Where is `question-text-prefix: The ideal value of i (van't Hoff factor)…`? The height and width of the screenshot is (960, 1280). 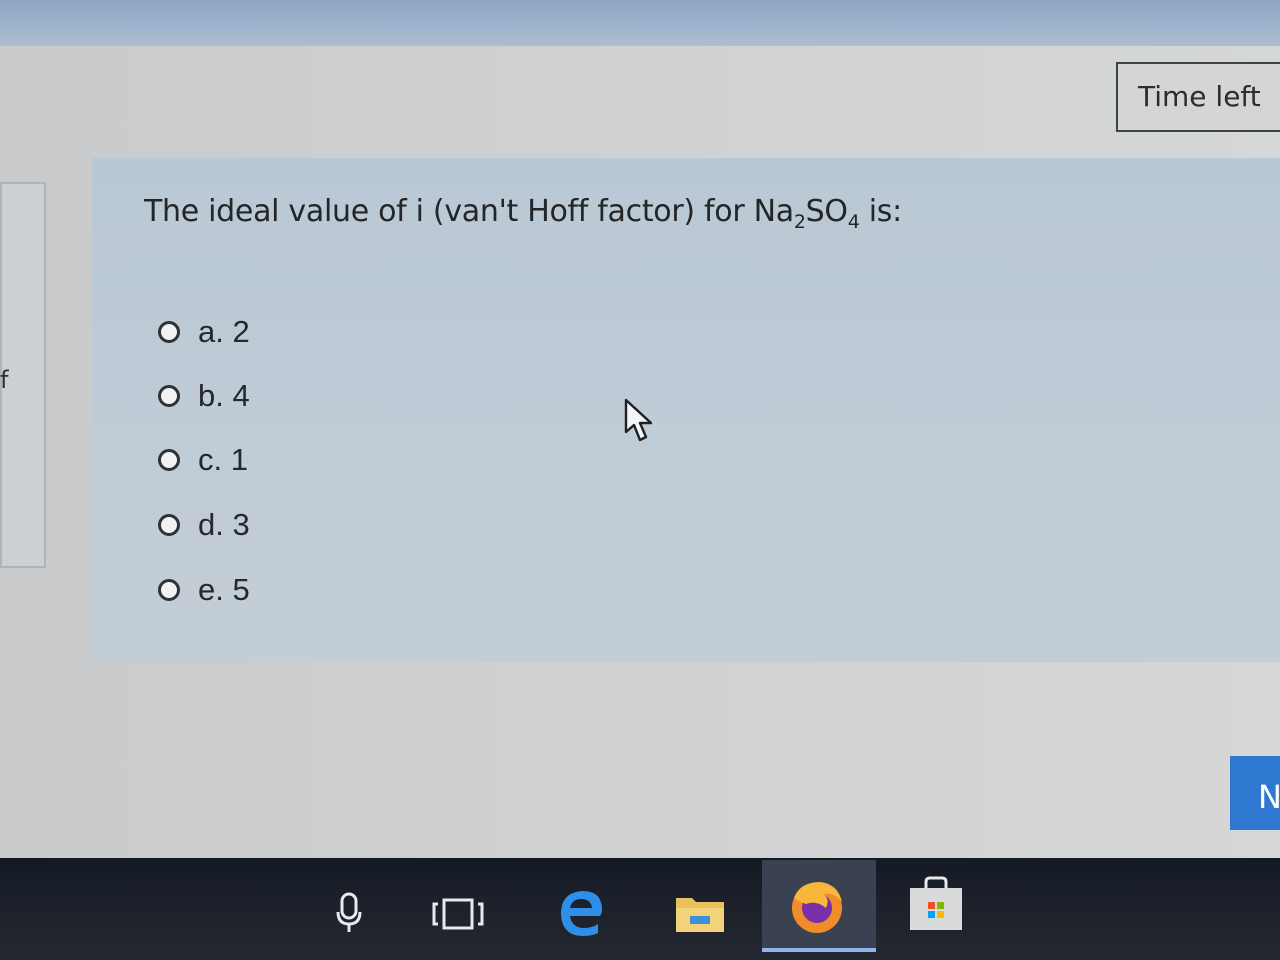 question-text-prefix: The ideal value of i (van't Hoff factor)… is located at coordinates (469, 211).